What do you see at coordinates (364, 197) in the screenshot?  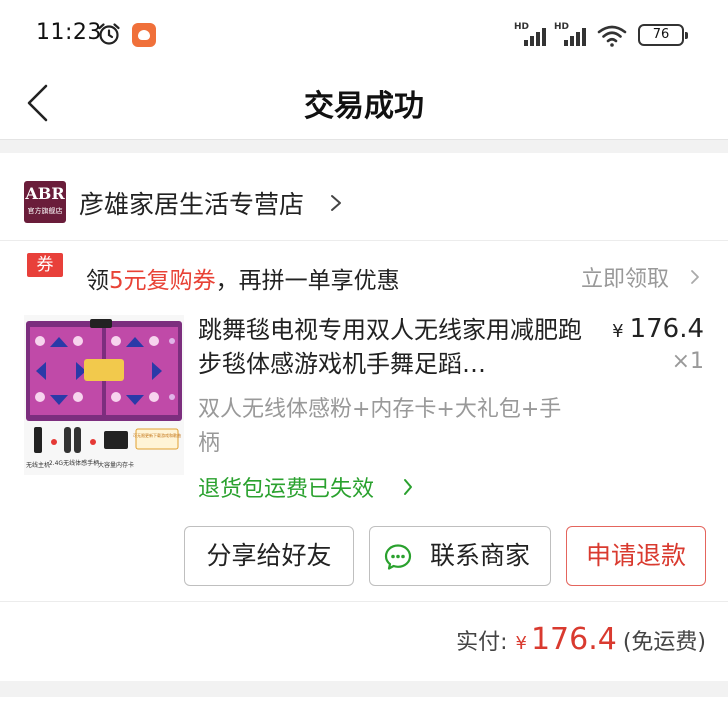 I see `shop-row: ABR 官方旗舰店 彦雄家居生活专营店` at bounding box center [364, 197].